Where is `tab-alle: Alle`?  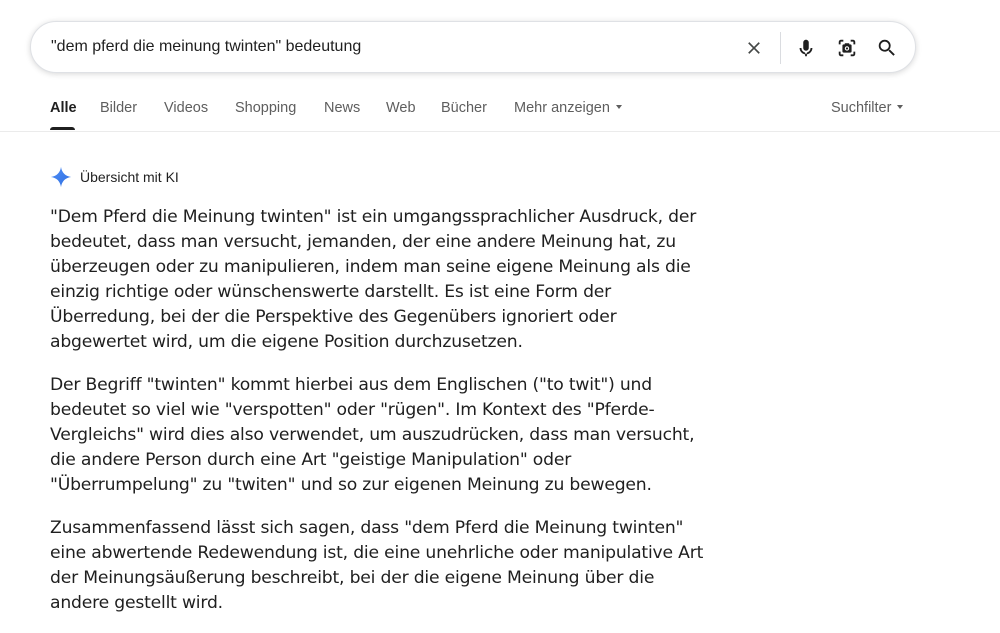
tab-alle: Alle is located at coordinates (63, 108).